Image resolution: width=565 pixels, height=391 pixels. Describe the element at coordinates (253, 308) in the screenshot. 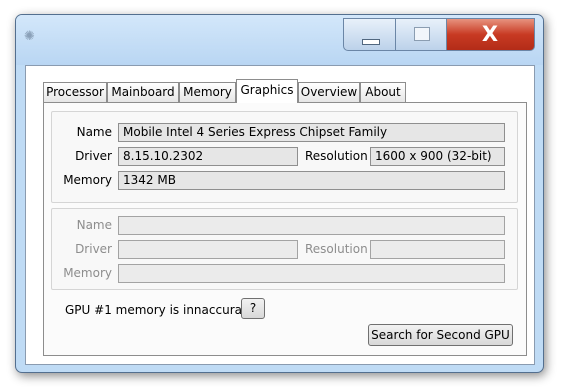

I see `help-button: ?` at that location.